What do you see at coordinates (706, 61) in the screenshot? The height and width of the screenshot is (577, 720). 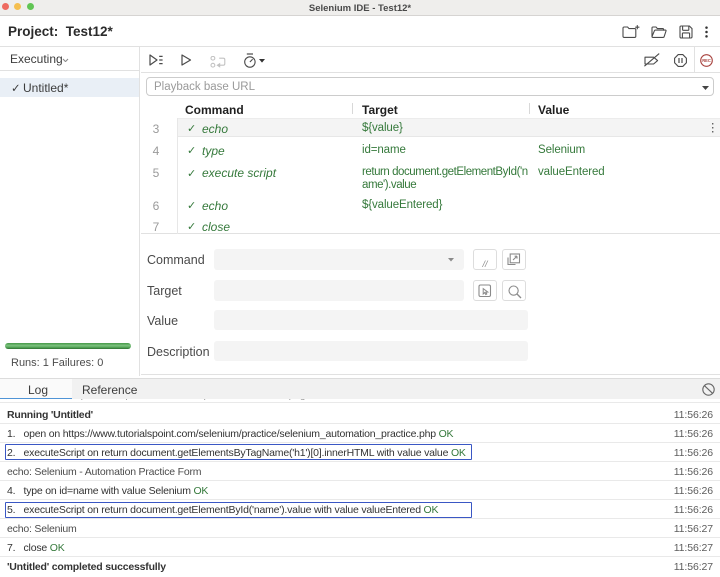 I see `svg-text: REC` at bounding box center [706, 61].